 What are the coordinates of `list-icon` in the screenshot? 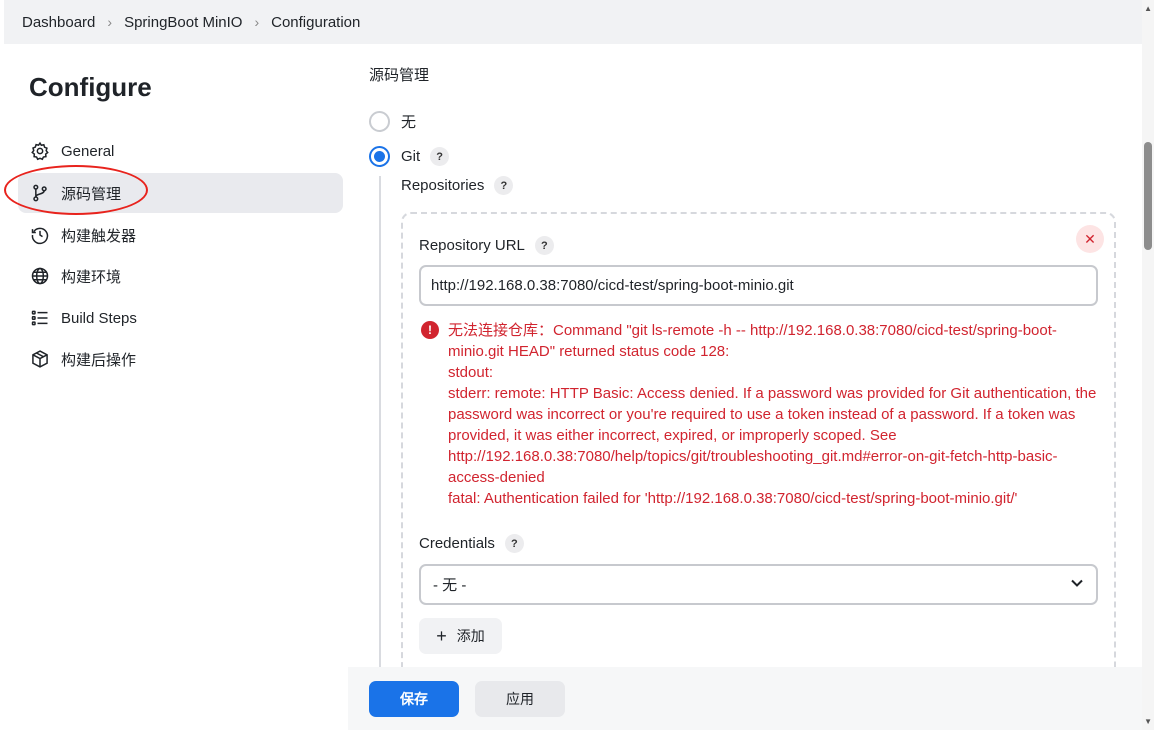 It's located at (40, 318).